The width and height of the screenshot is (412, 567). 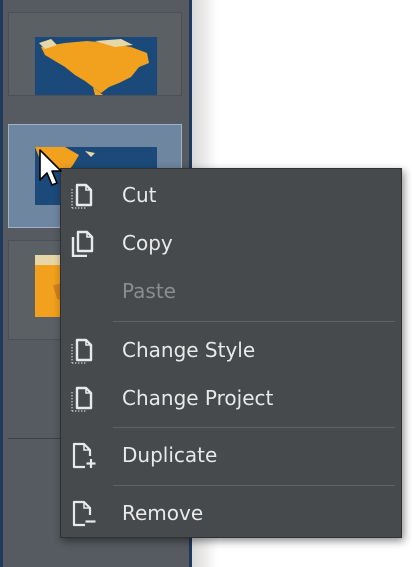 What do you see at coordinates (50, 167) in the screenshot?
I see `mouse-pointer-icon` at bounding box center [50, 167].